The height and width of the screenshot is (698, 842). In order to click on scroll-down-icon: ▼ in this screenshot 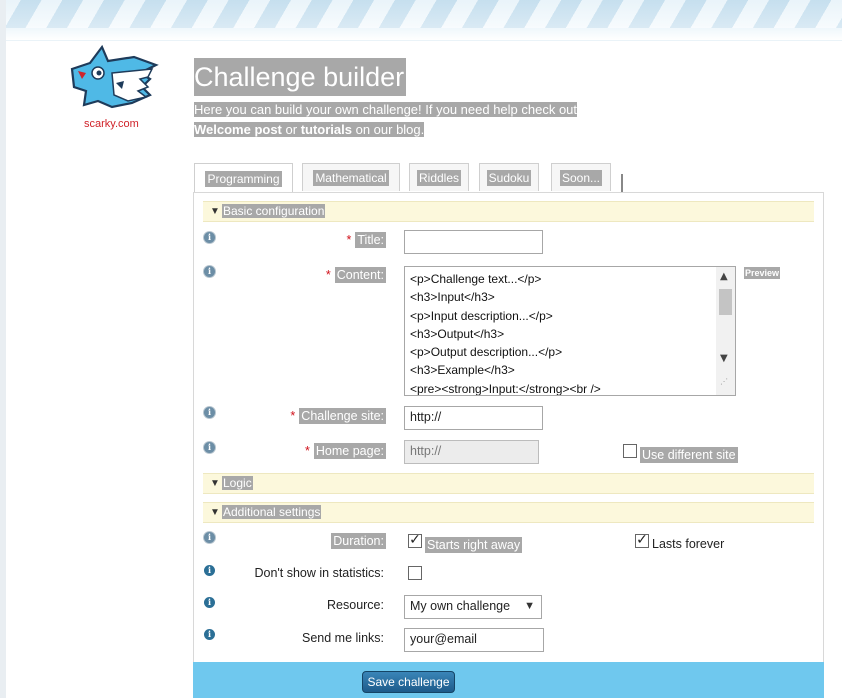, I will do `click(724, 358)`.